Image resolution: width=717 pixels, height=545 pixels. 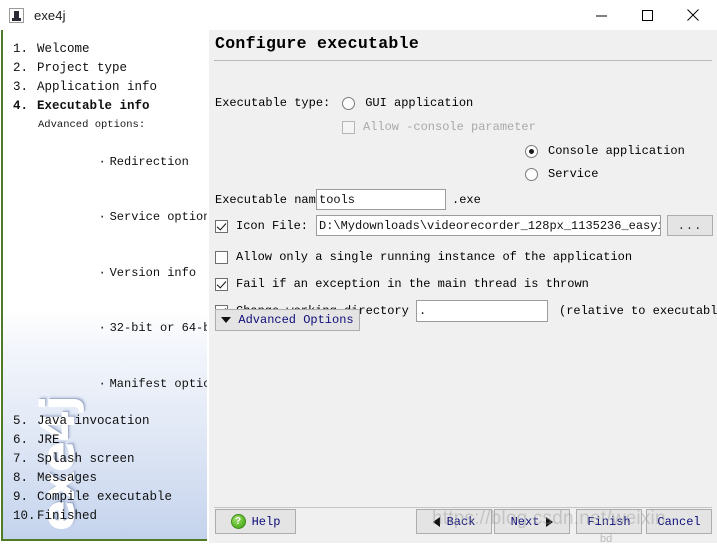 I want to click on checkbox-single-instance, so click(x=221, y=257).